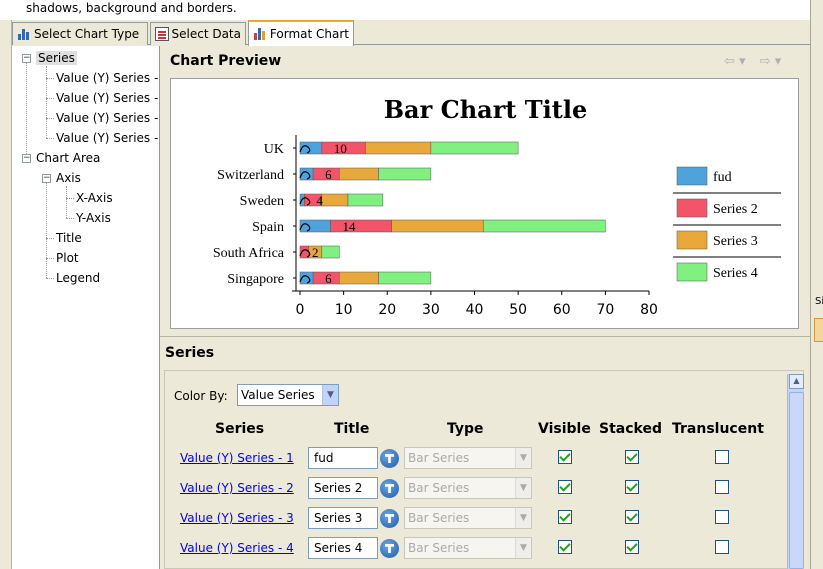 This screenshot has height=569, width=823. Describe the element at coordinates (87, 34) in the screenshot. I see `tab-label: Select Chart Type` at that location.